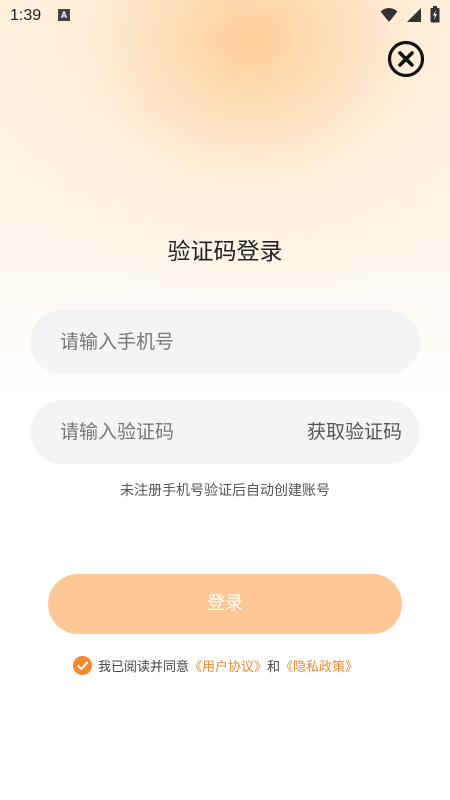 Image resolution: width=450 pixels, height=800 pixels. I want to click on battery-icon, so click(435, 14).